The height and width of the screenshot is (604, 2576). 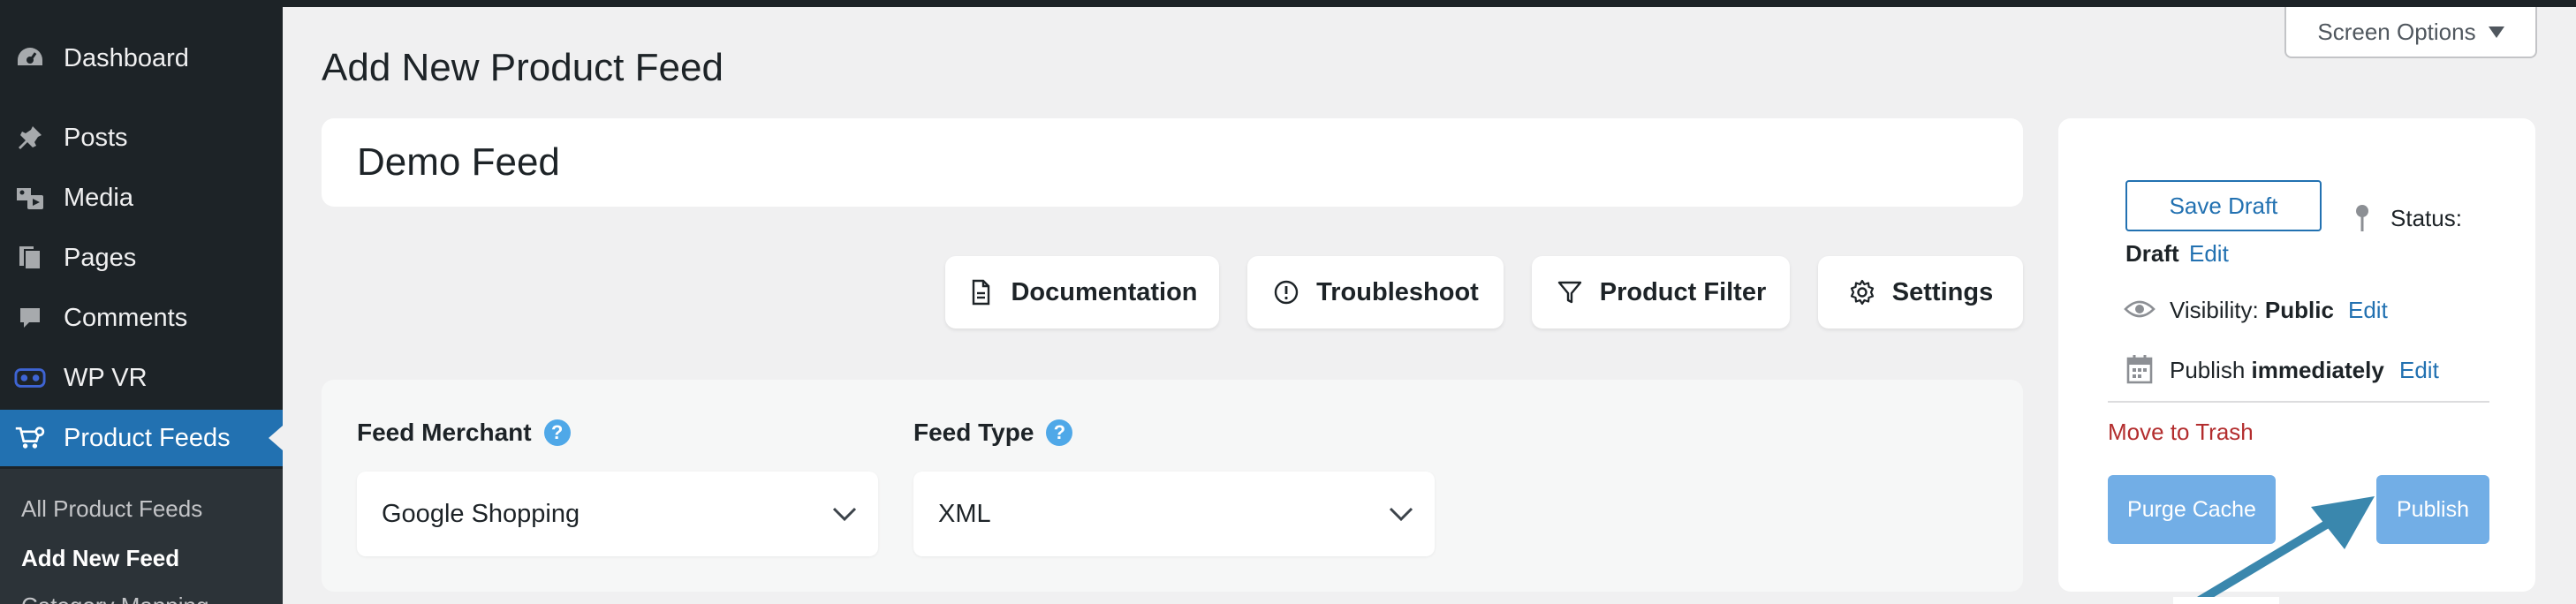 I want to click on vr-headset-icon, so click(x=30, y=378).